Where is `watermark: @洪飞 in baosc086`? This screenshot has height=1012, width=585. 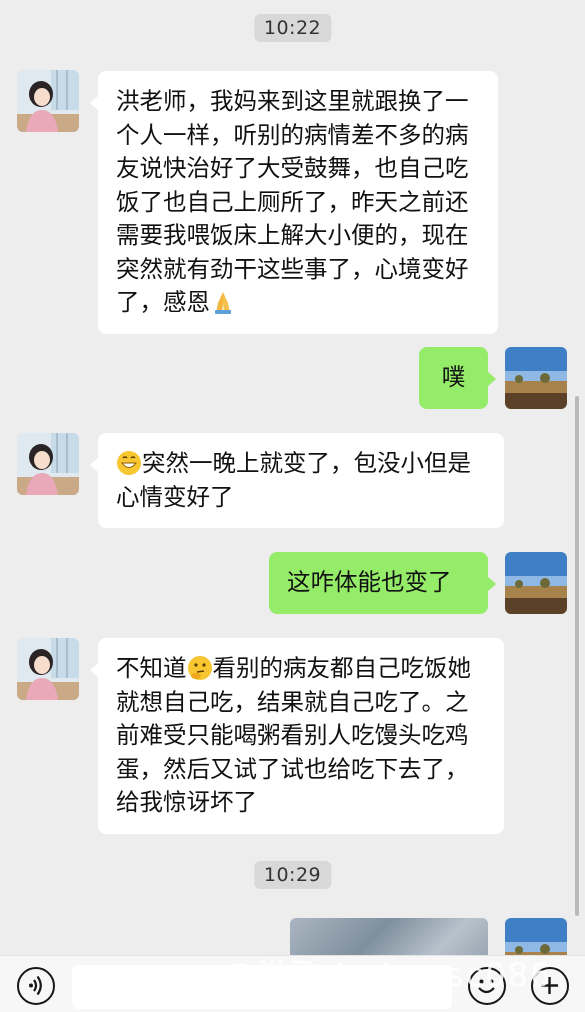 watermark: @洪飞 in baosc086 is located at coordinates (387, 975).